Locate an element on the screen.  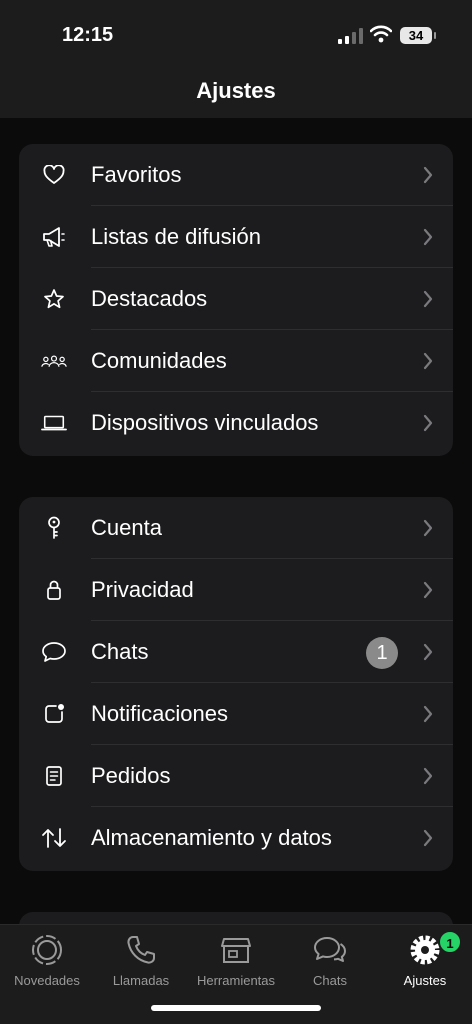
nav-header: Ajustes is located at coordinates (236, 94).